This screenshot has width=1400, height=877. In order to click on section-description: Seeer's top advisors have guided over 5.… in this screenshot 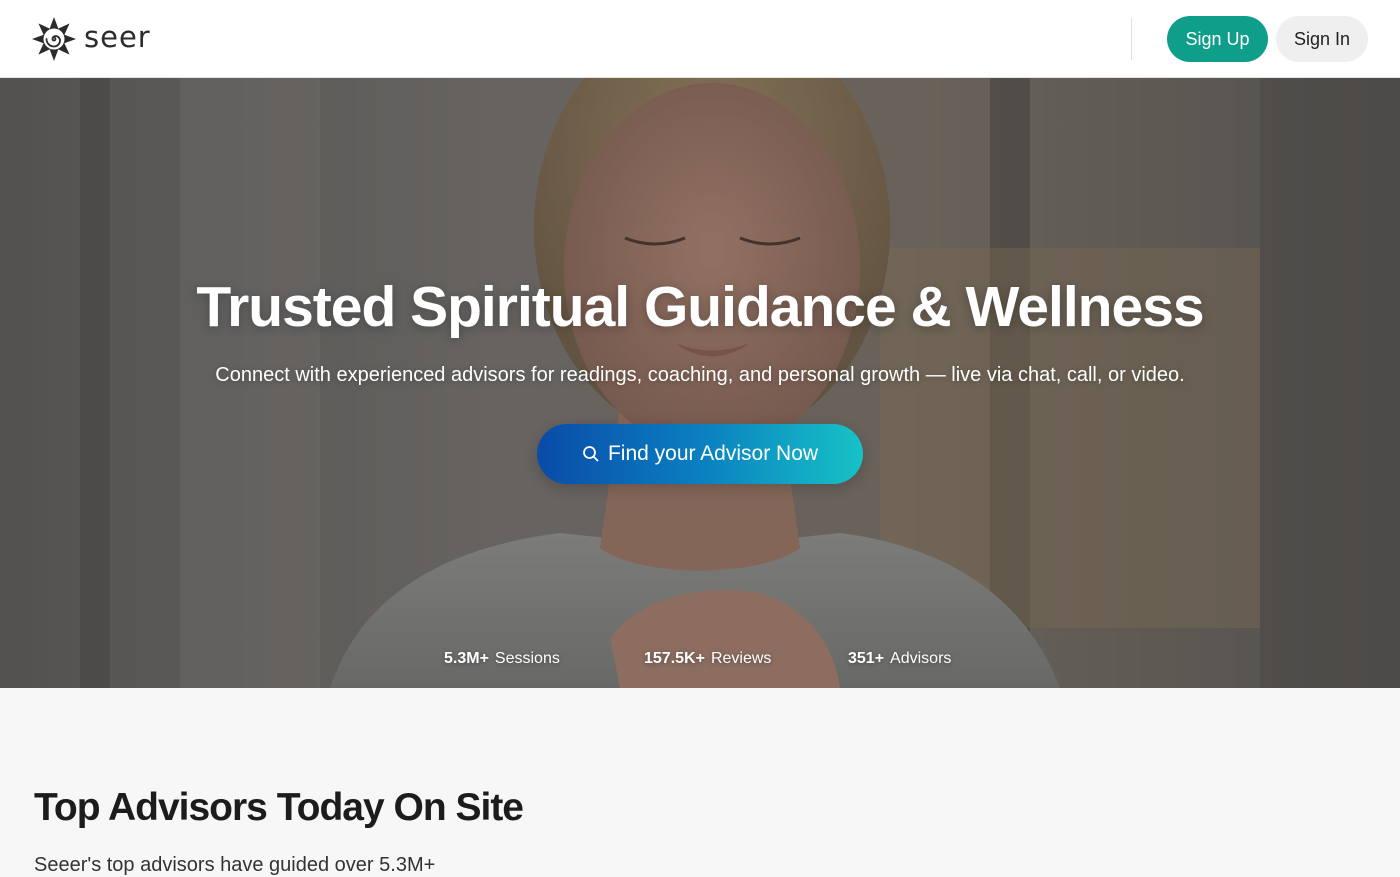, I will do `click(235, 865)`.